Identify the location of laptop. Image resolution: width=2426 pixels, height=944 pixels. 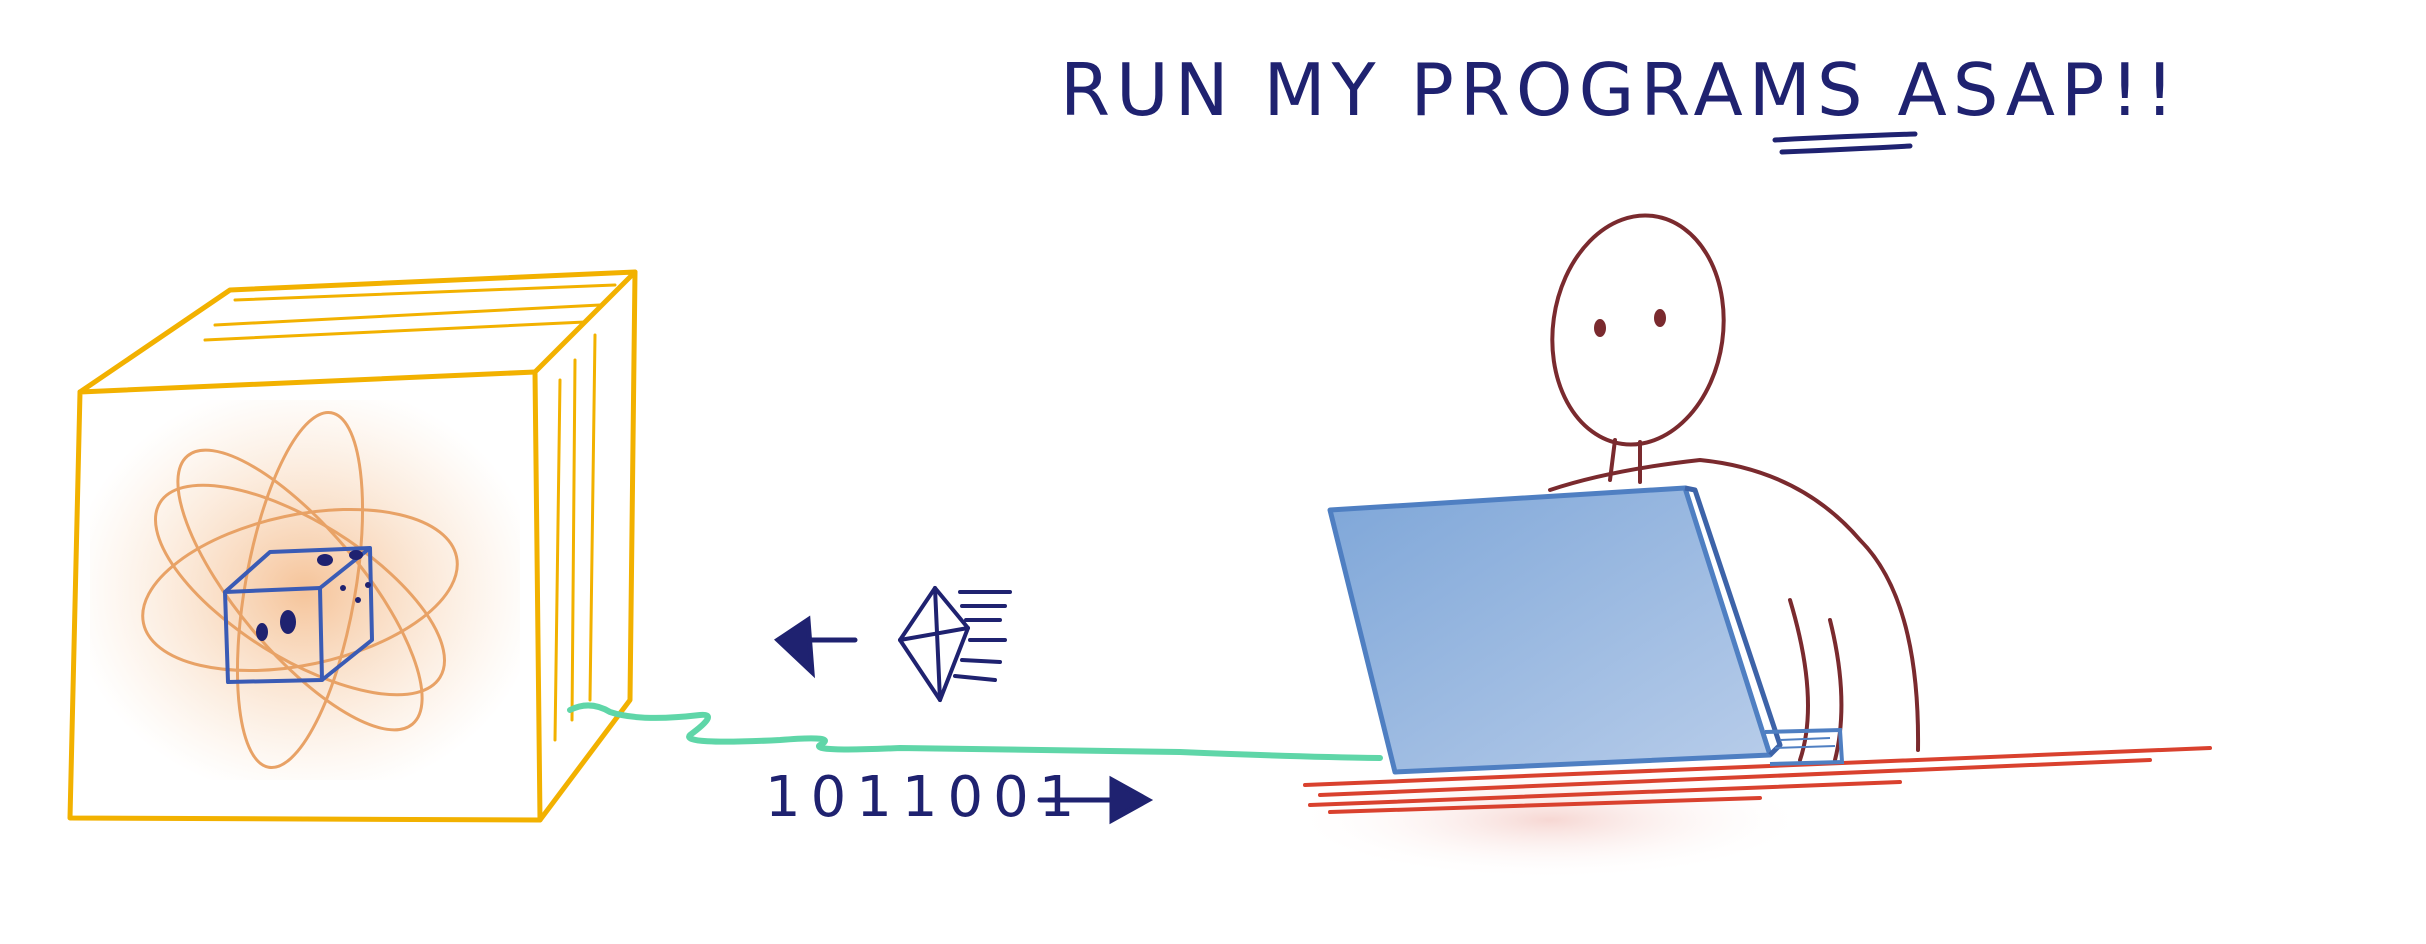
(1586, 630).